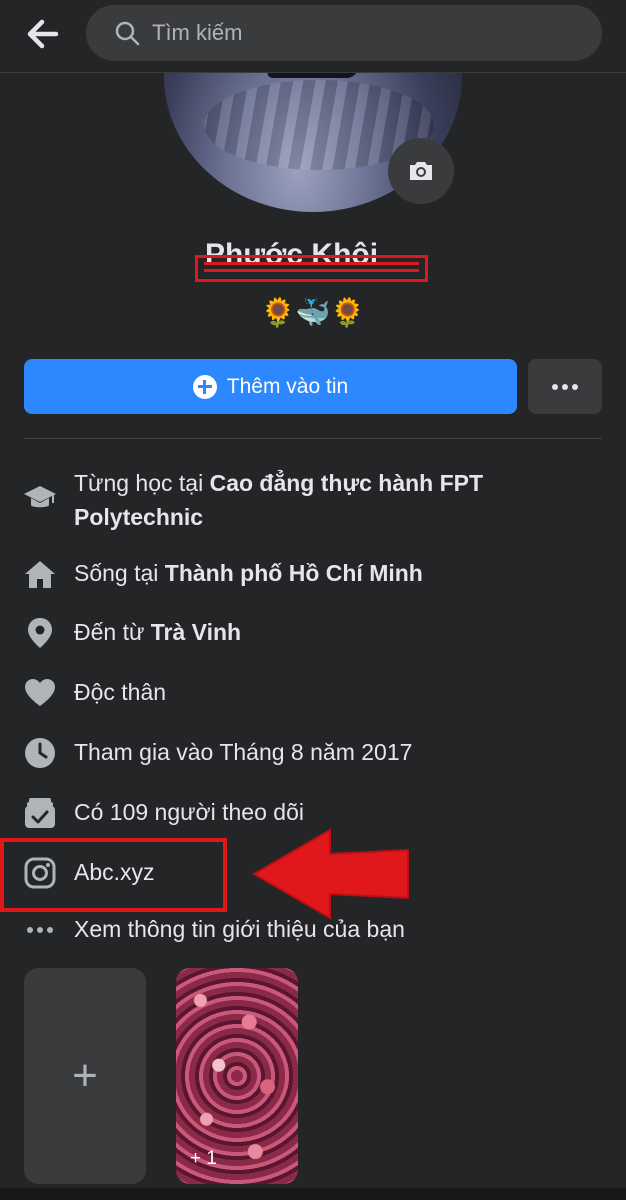 This screenshot has width=626, height=1200. I want to click on plus-icon: +, so click(85, 1075).